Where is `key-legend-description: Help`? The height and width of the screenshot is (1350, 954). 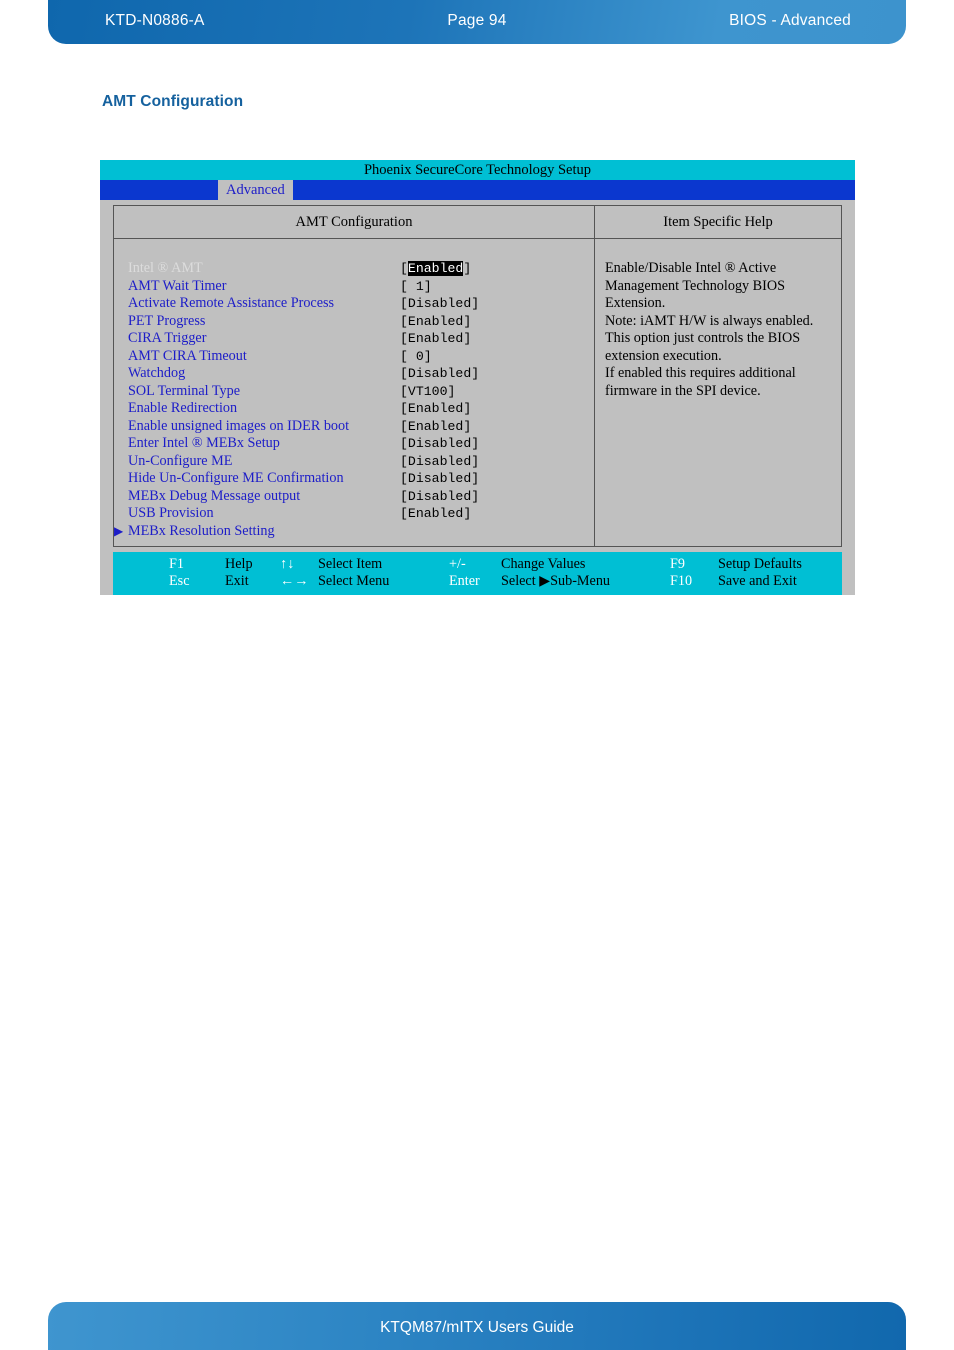
key-legend-description: Help is located at coordinates (239, 564).